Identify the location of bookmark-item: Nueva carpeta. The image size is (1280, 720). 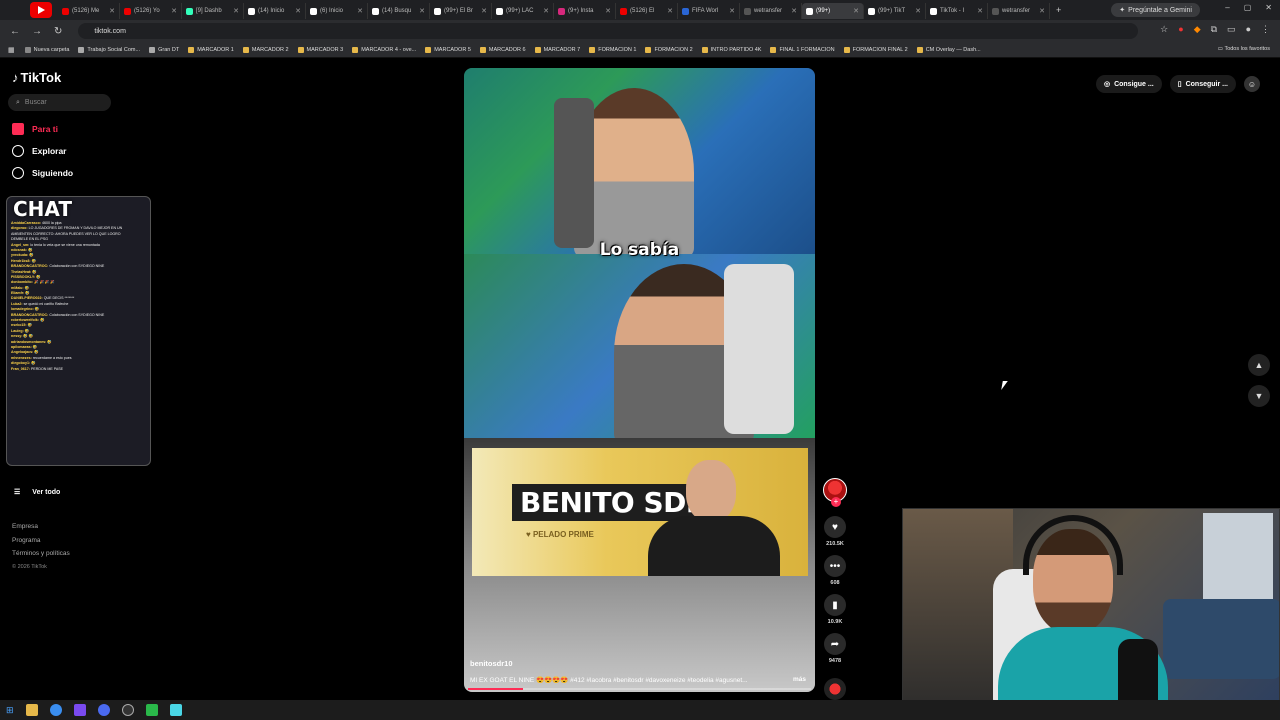
(46, 49).